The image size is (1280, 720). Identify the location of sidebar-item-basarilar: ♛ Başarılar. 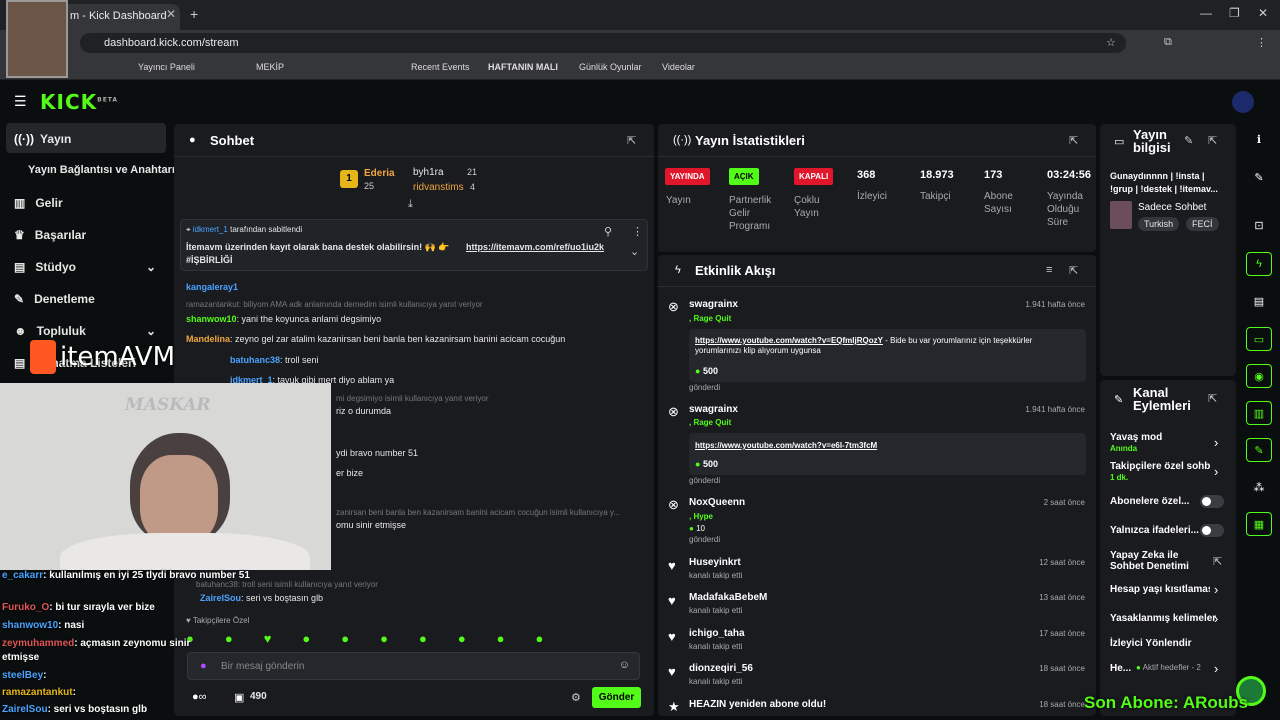
(86, 234).